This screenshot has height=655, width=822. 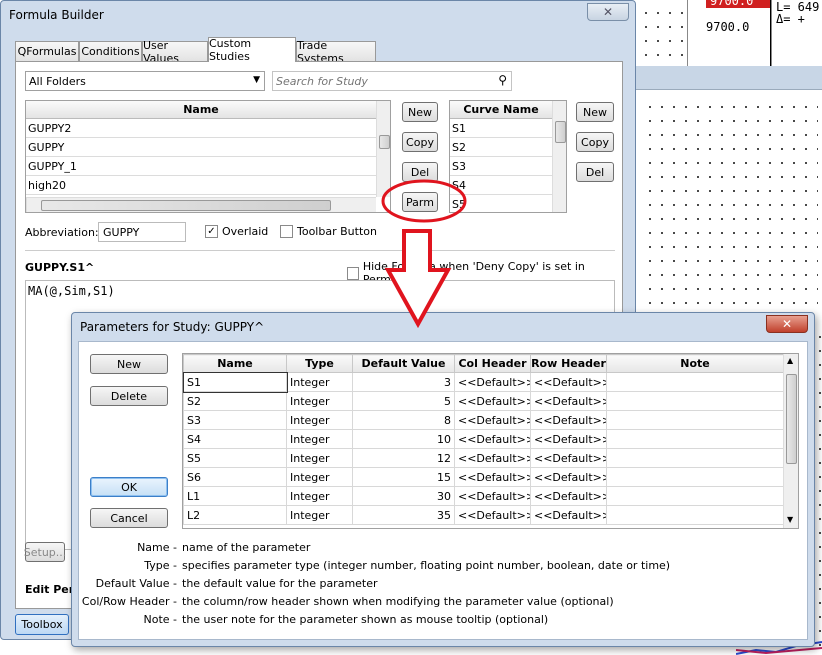 What do you see at coordinates (418, 279) in the screenshot?
I see `annotation-arrow` at bounding box center [418, 279].